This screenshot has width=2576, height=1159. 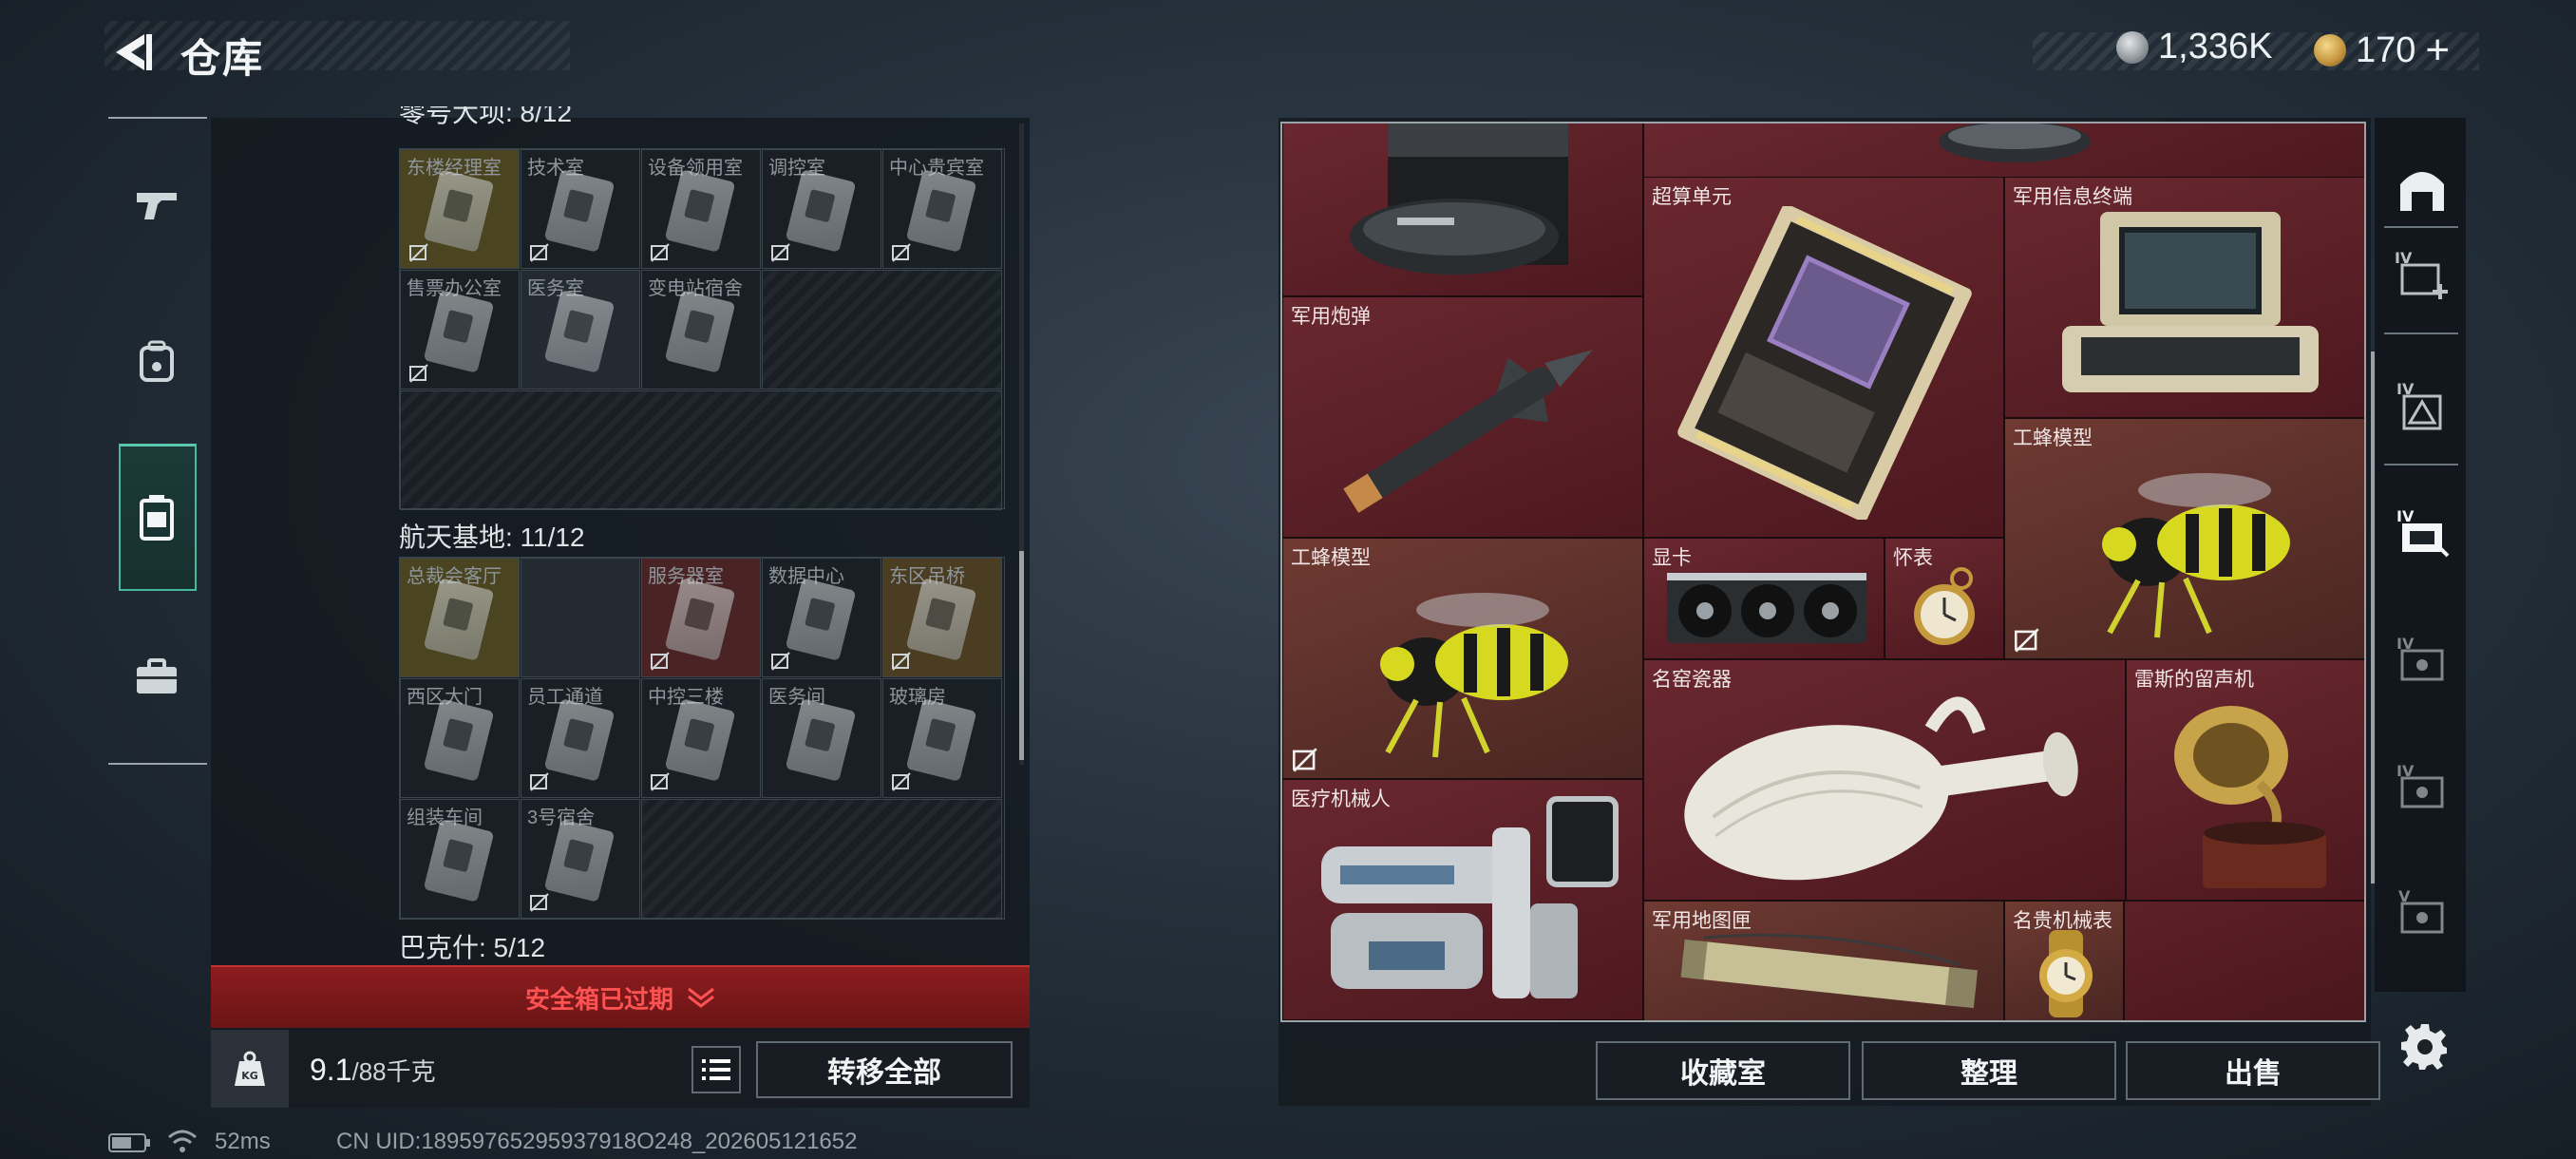 I want to click on collection-room-button: 收藏室, so click(x=1723, y=1070).